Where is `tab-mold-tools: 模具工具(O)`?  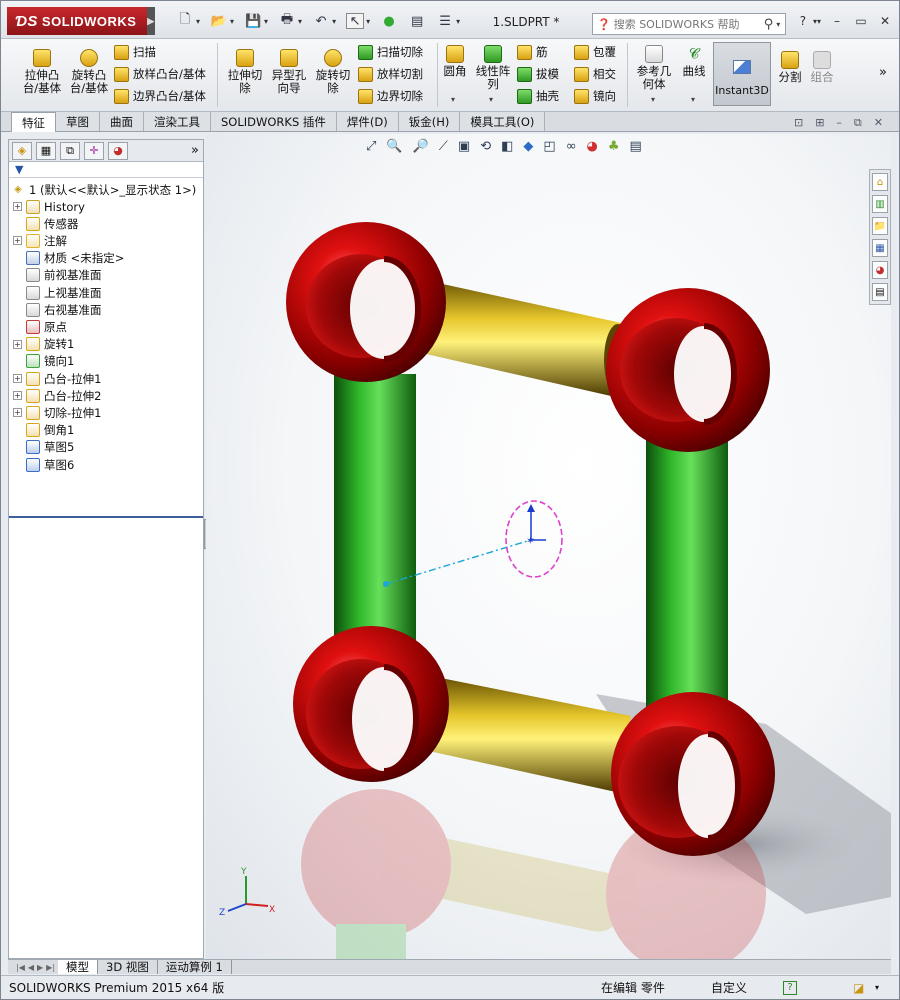 tab-mold-tools: 模具工具(O) is located at coordinates (503, 121).